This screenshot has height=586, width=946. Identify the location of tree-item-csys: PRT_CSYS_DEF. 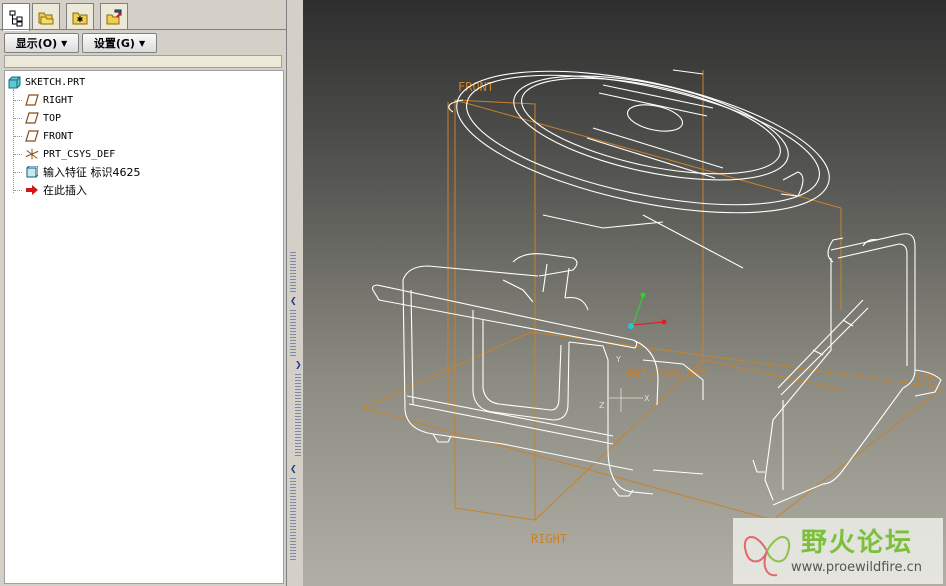
(70, 154).